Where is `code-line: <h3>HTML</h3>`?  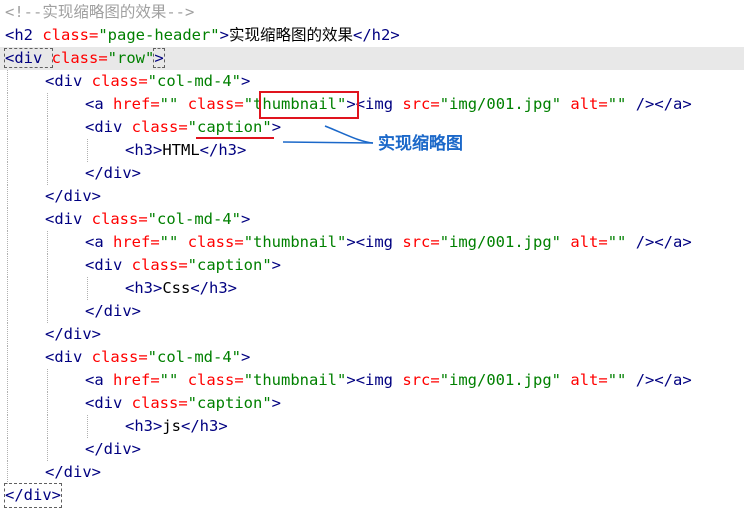
code-line: <h3>HTML</h3> is located at coordinates (372, 150).